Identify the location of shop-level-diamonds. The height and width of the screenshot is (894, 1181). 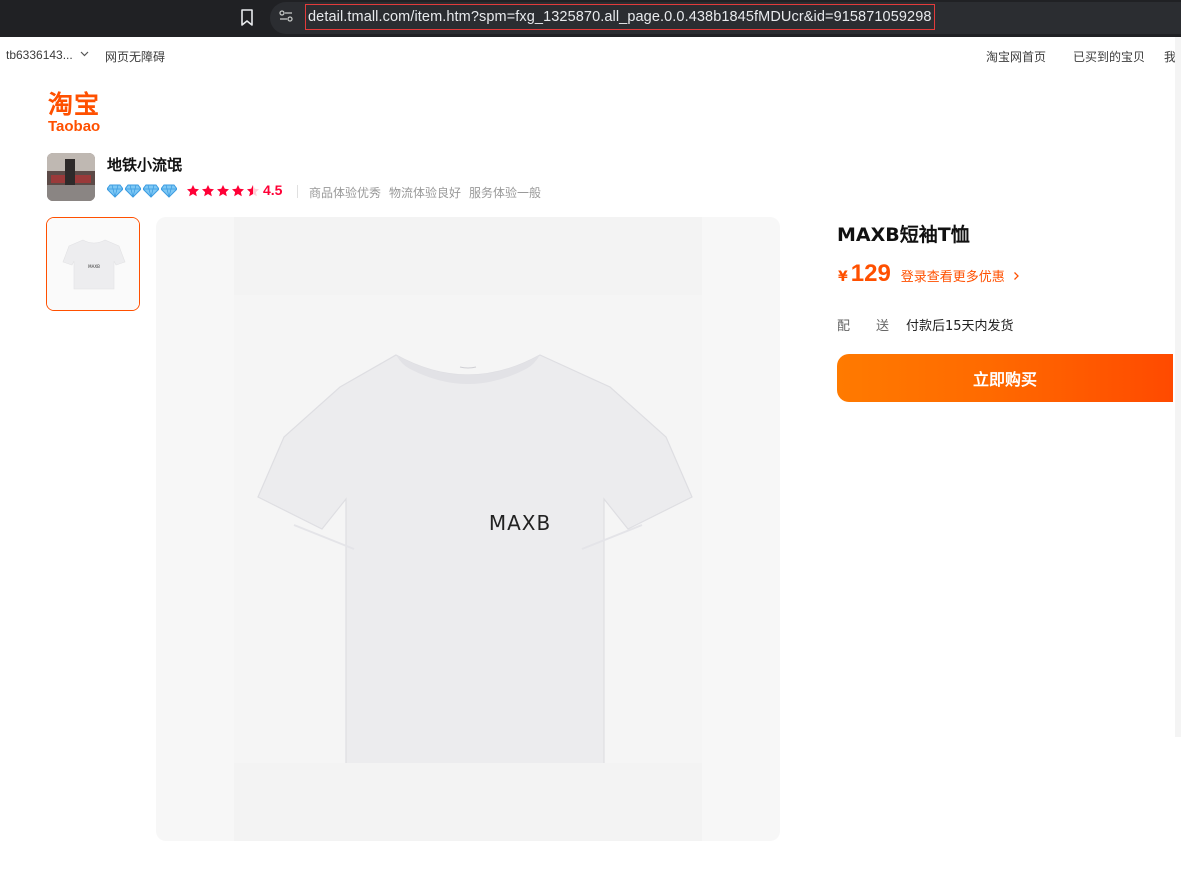
(142, 191).